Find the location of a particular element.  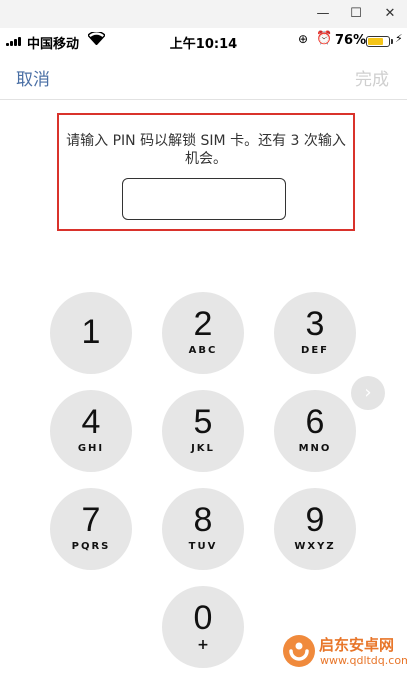

key-2: 2 ABC is located at coordinates (203, 333).